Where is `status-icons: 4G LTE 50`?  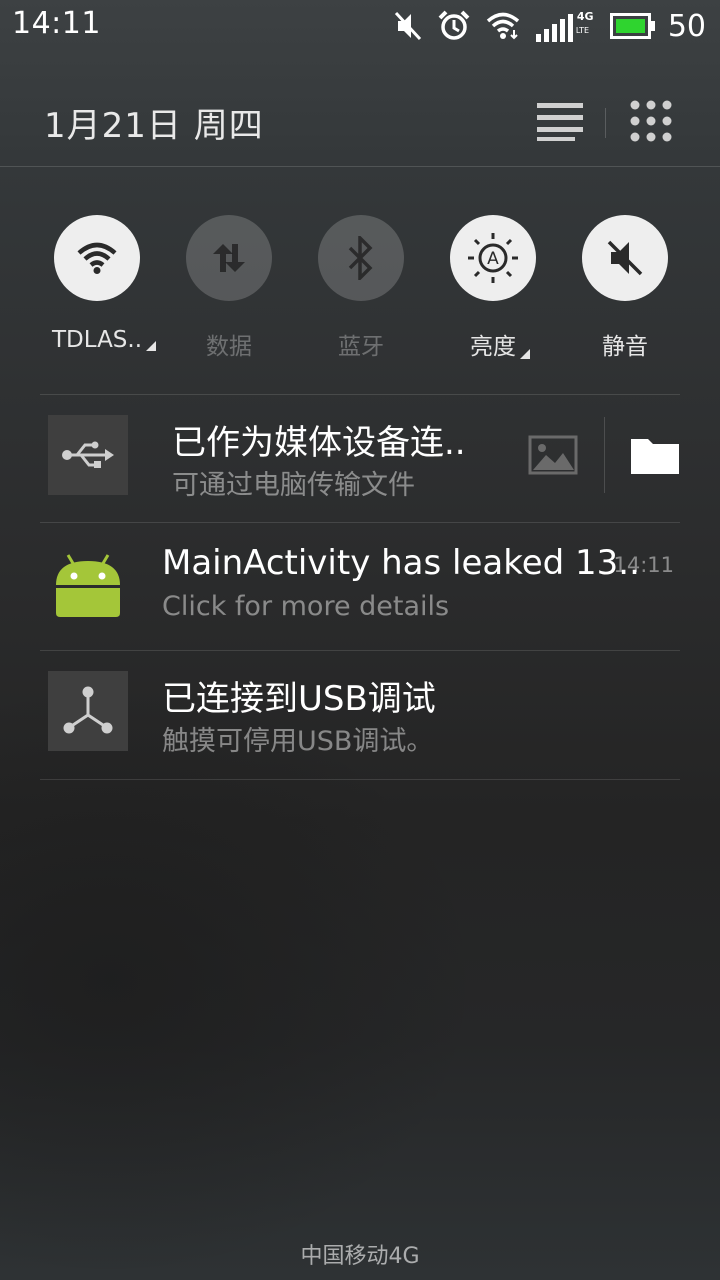 status-icons: 4G LTE 50 is located at coordinates (550, 26).